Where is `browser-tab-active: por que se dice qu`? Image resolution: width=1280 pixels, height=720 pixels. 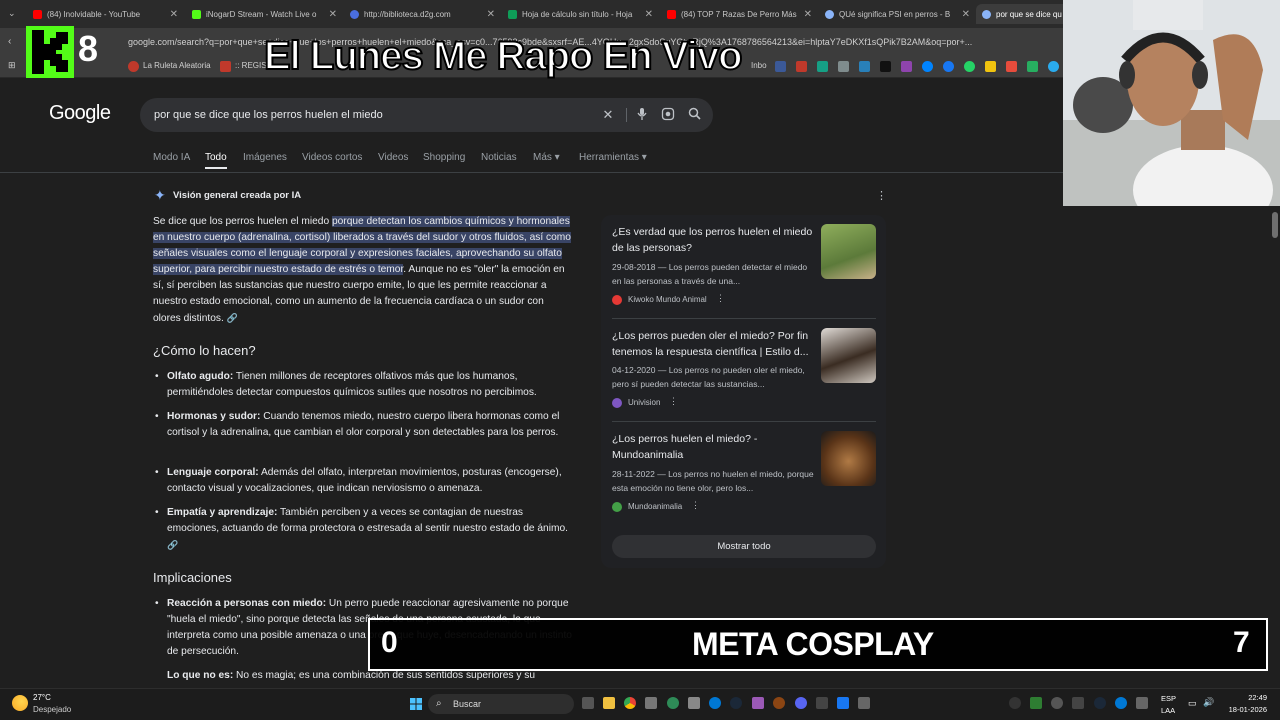
browser-tab-active: por que se dice qu is located at coordinates (1026, 14).